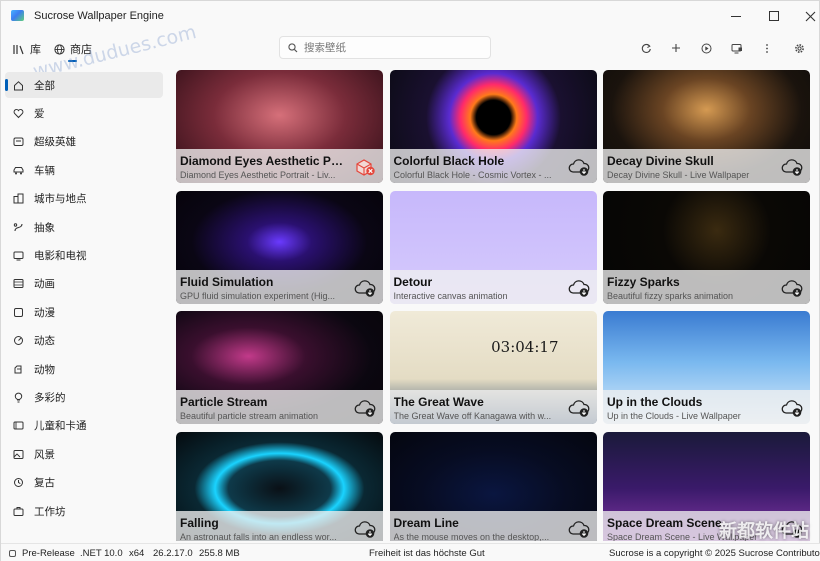 This screenshot has height=561, width=820. What do you see at coordinates (84, 369) in the screenshot?
I see `sidebar-item-10: 动物` at bounding box center [84, 369].